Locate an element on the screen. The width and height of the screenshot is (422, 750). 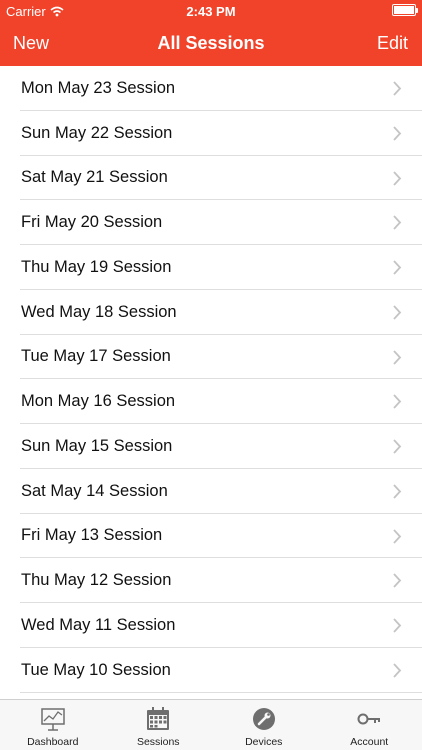
session-label: Tue May 10 Session is located at coordinates (96, 669).